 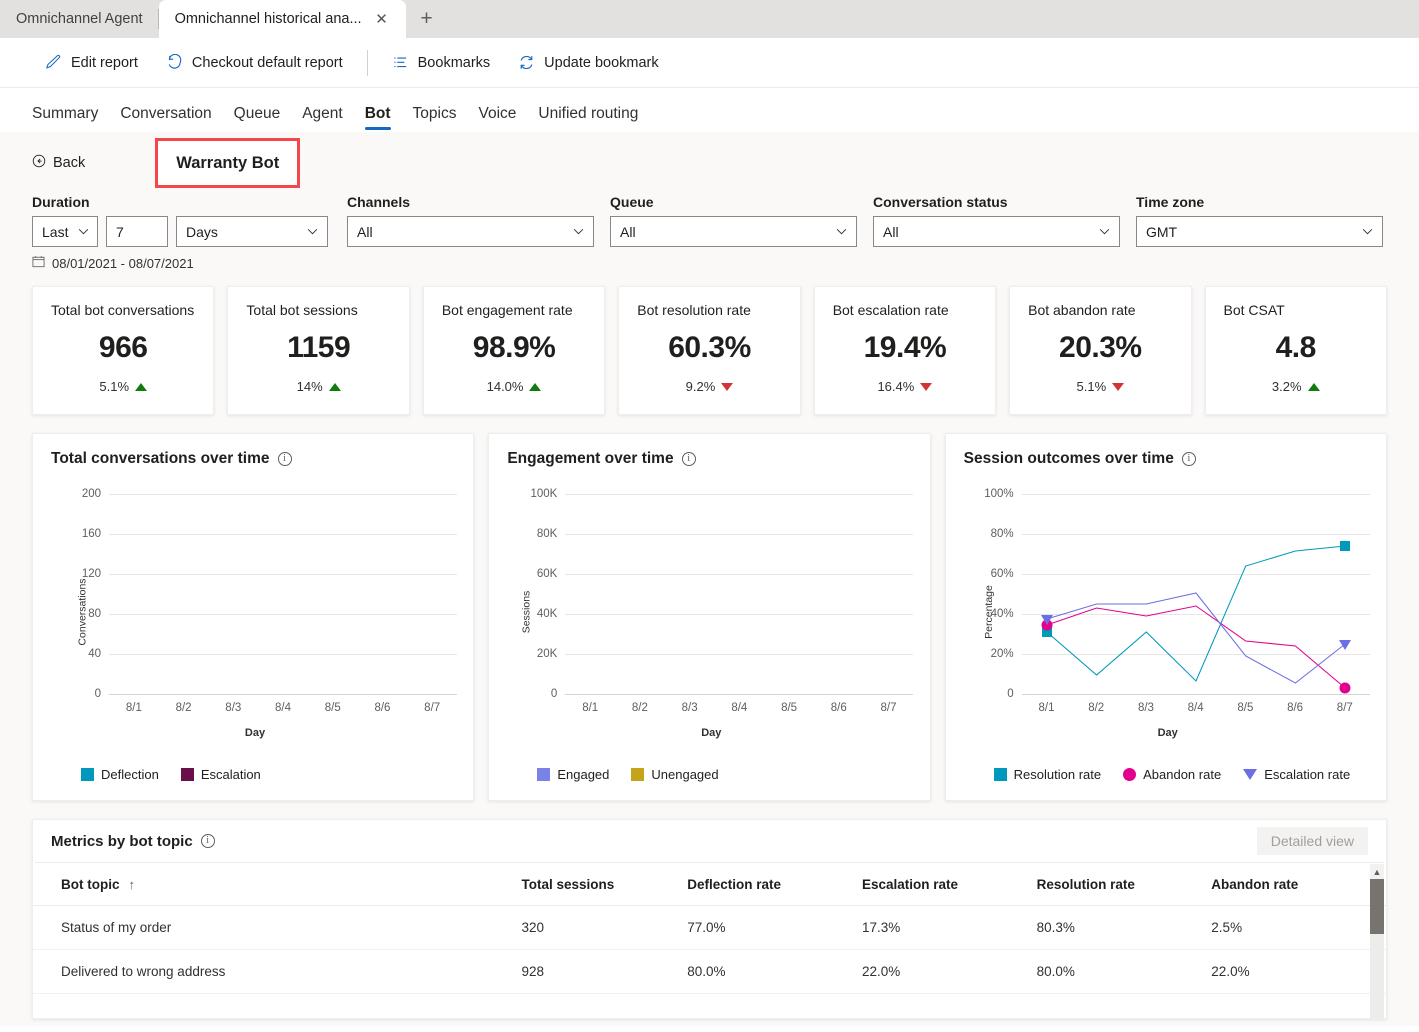 I want to click on legend-item: Engaged, so click(x=573, y=774).